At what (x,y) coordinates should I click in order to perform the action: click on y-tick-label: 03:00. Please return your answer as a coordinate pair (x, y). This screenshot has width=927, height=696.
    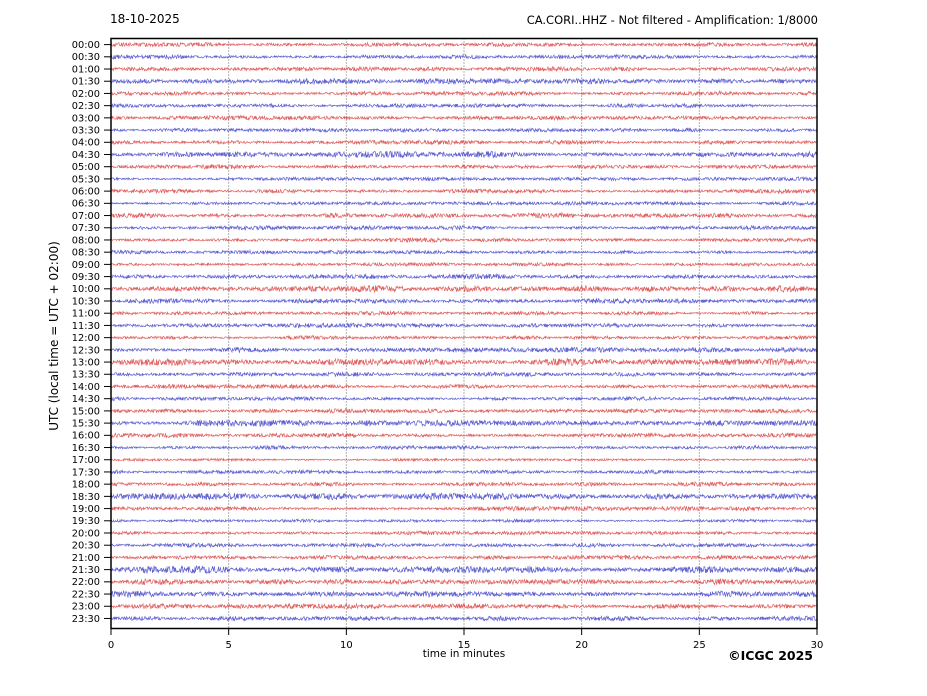
    Looking at the image, I should click on (86, 118).